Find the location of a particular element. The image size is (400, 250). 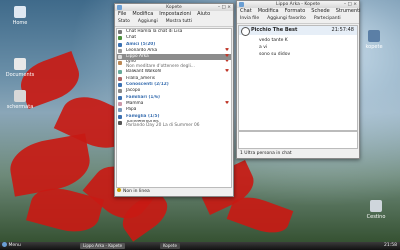

image-file-icon is located at coordinates (20, 96).